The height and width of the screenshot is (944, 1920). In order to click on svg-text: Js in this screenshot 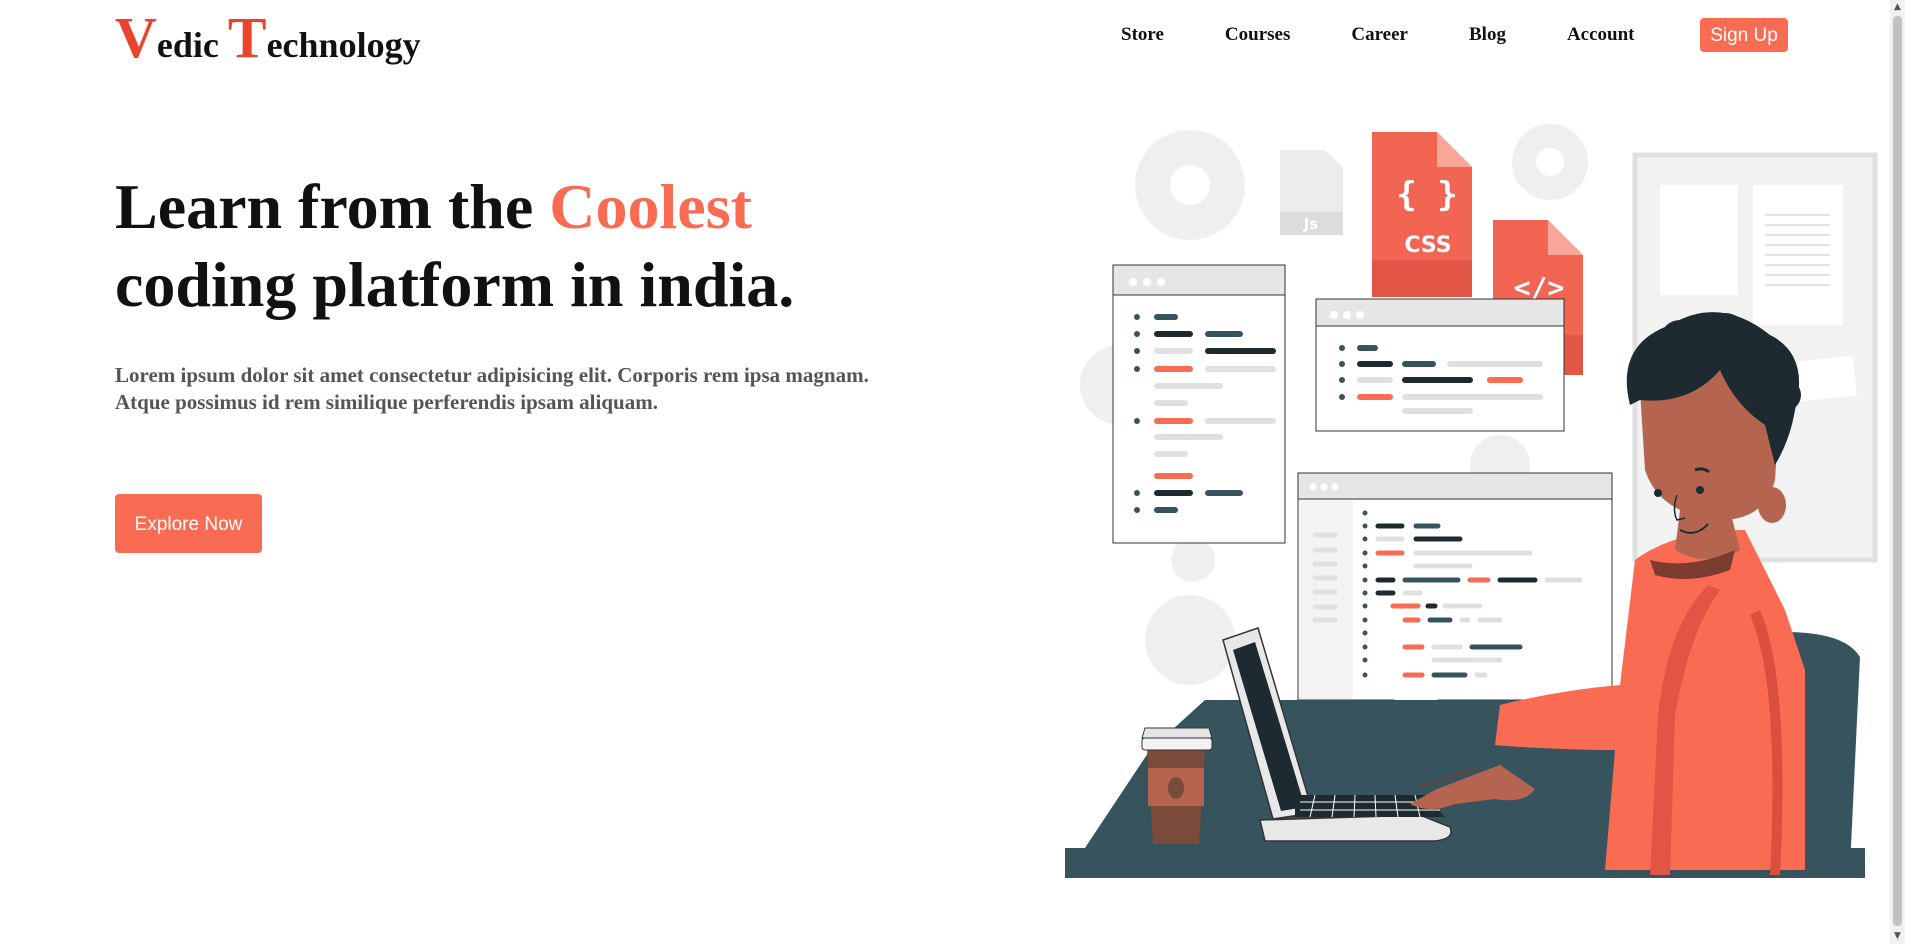, I will do `click(1311, 224)`.